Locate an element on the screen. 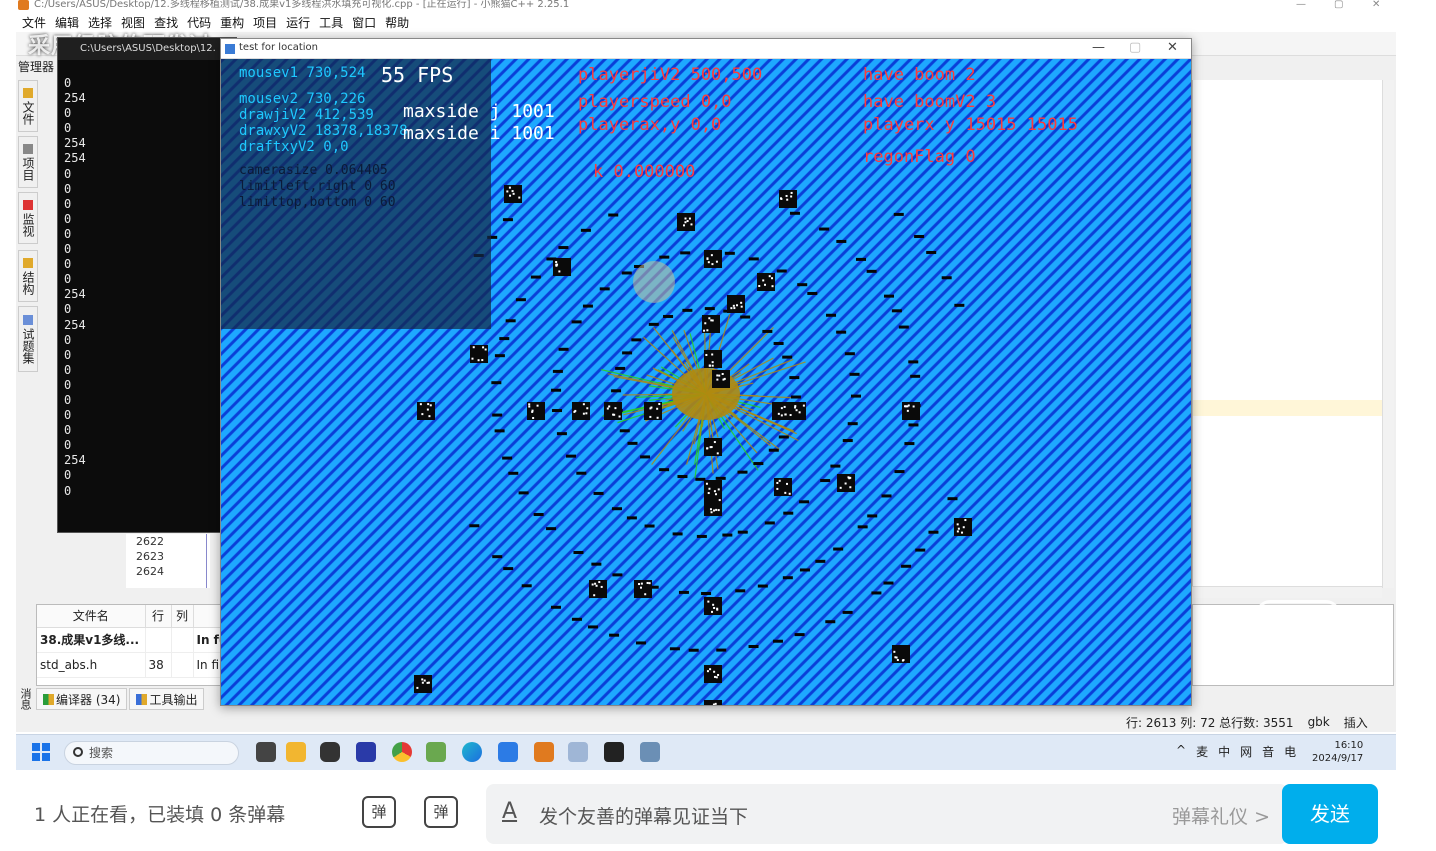  danmaku-toggle-icon: 弹 is located at coordinates (379, 812).